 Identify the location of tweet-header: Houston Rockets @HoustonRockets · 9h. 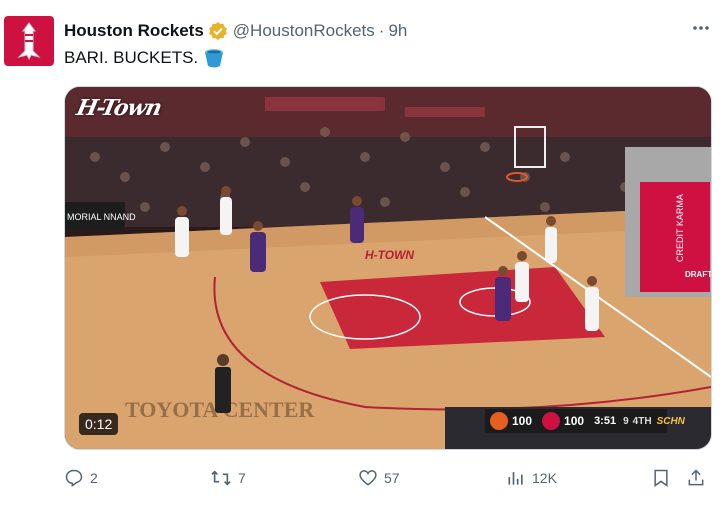
(393, 31).